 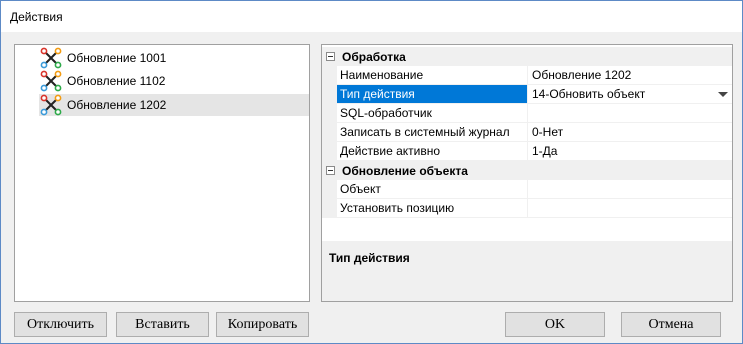 I want to click on category-label: Обновление объекта, so click(x=405, y=170).